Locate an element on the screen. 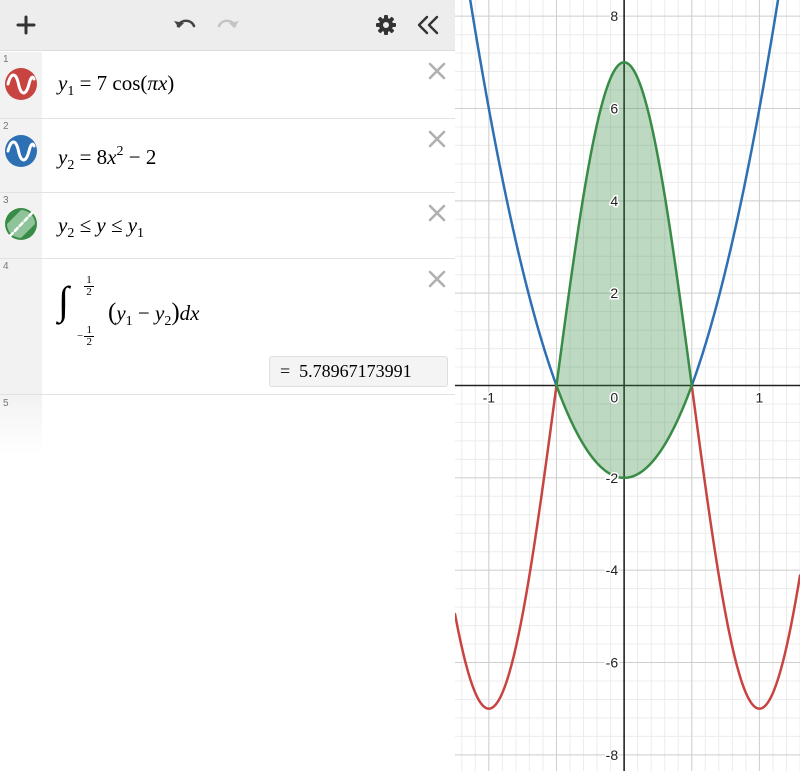  tick-label: 6 is located at coordinates (614, 108).